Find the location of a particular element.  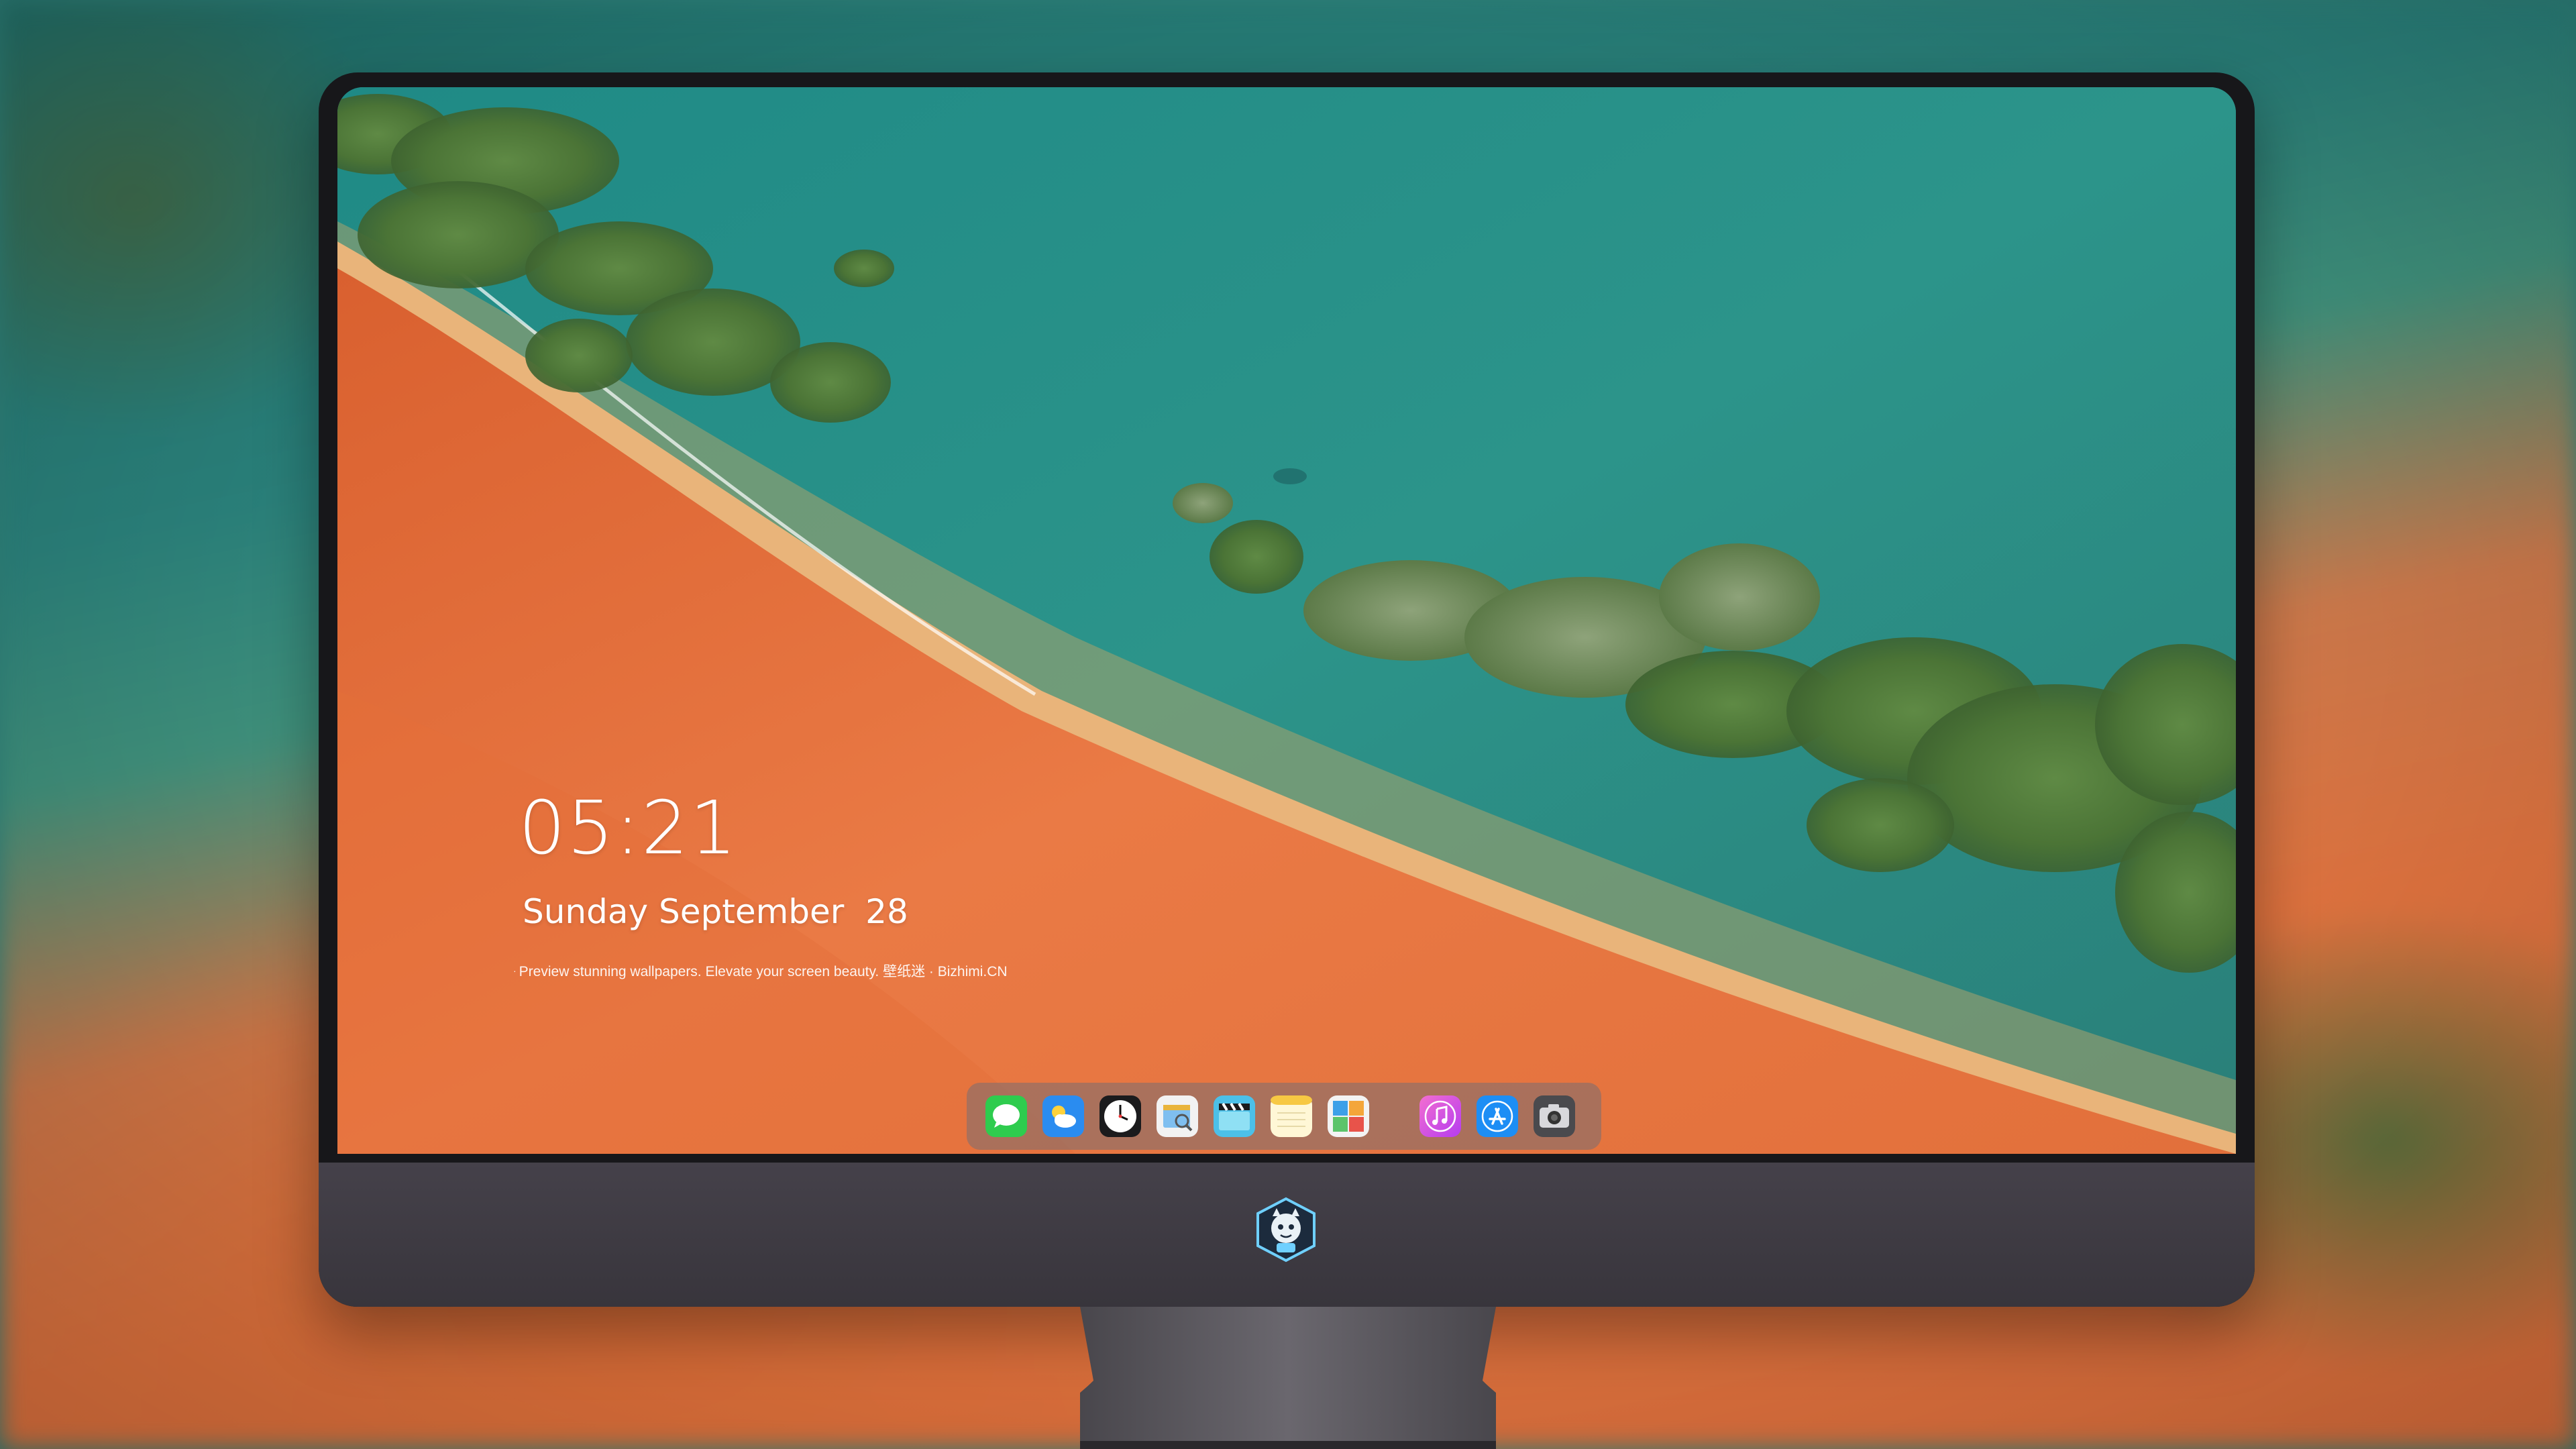

dock is located at coordinates (1284, 1116).